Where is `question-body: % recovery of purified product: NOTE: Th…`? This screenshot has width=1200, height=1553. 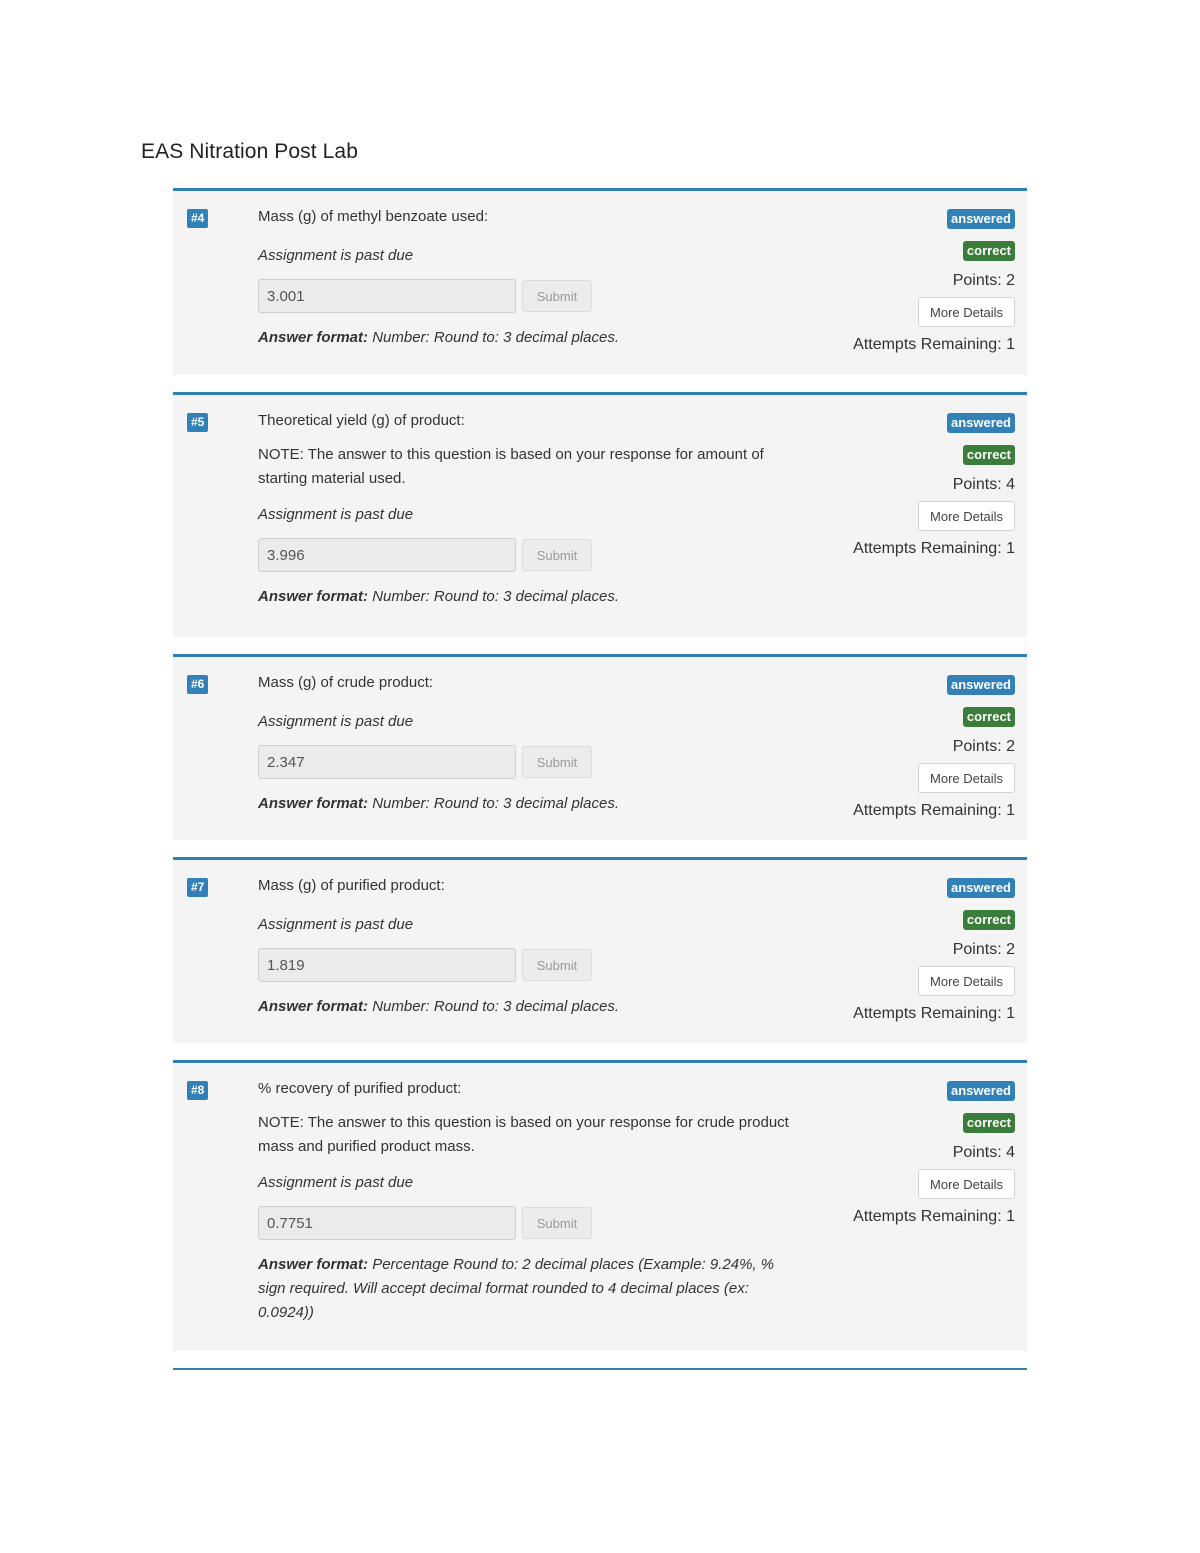 question-body: % recovery of purified product: NOTE: Th… is located at coordinates (533, 1202).